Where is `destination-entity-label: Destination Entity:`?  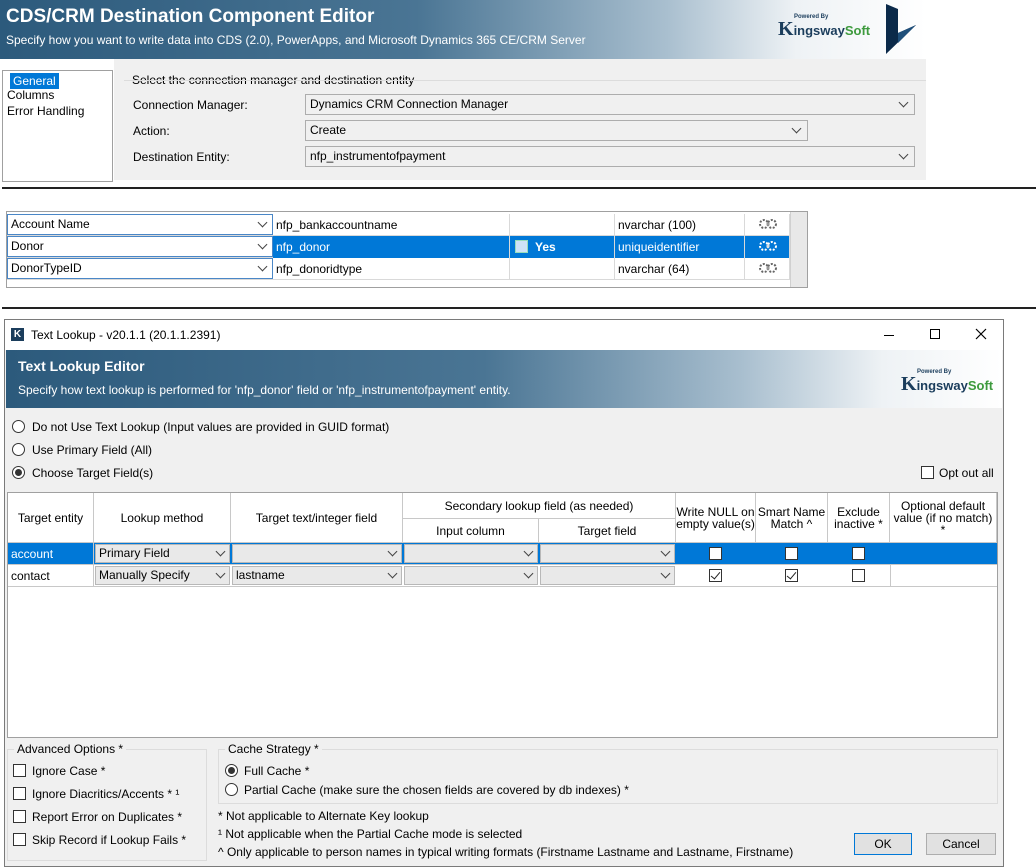
destination-entity-label: Destination Entity: is located at coordinates (181, 157).